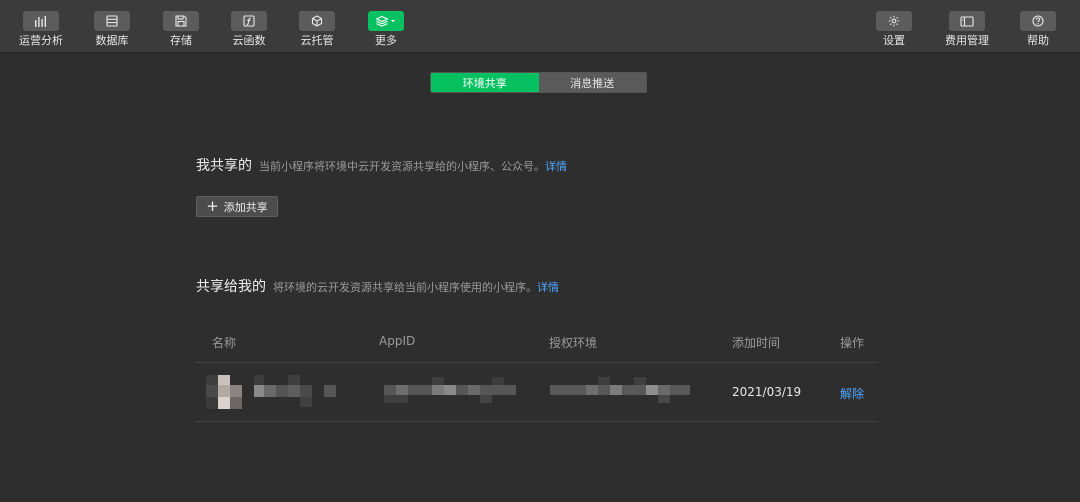 The width and height of the screenshot is (1080, 502). I want to click on top-toolbar: 运营分析 数据库 存储 云函数 云托管 更多 设置 费用管理 帮助, so click(540, 26).